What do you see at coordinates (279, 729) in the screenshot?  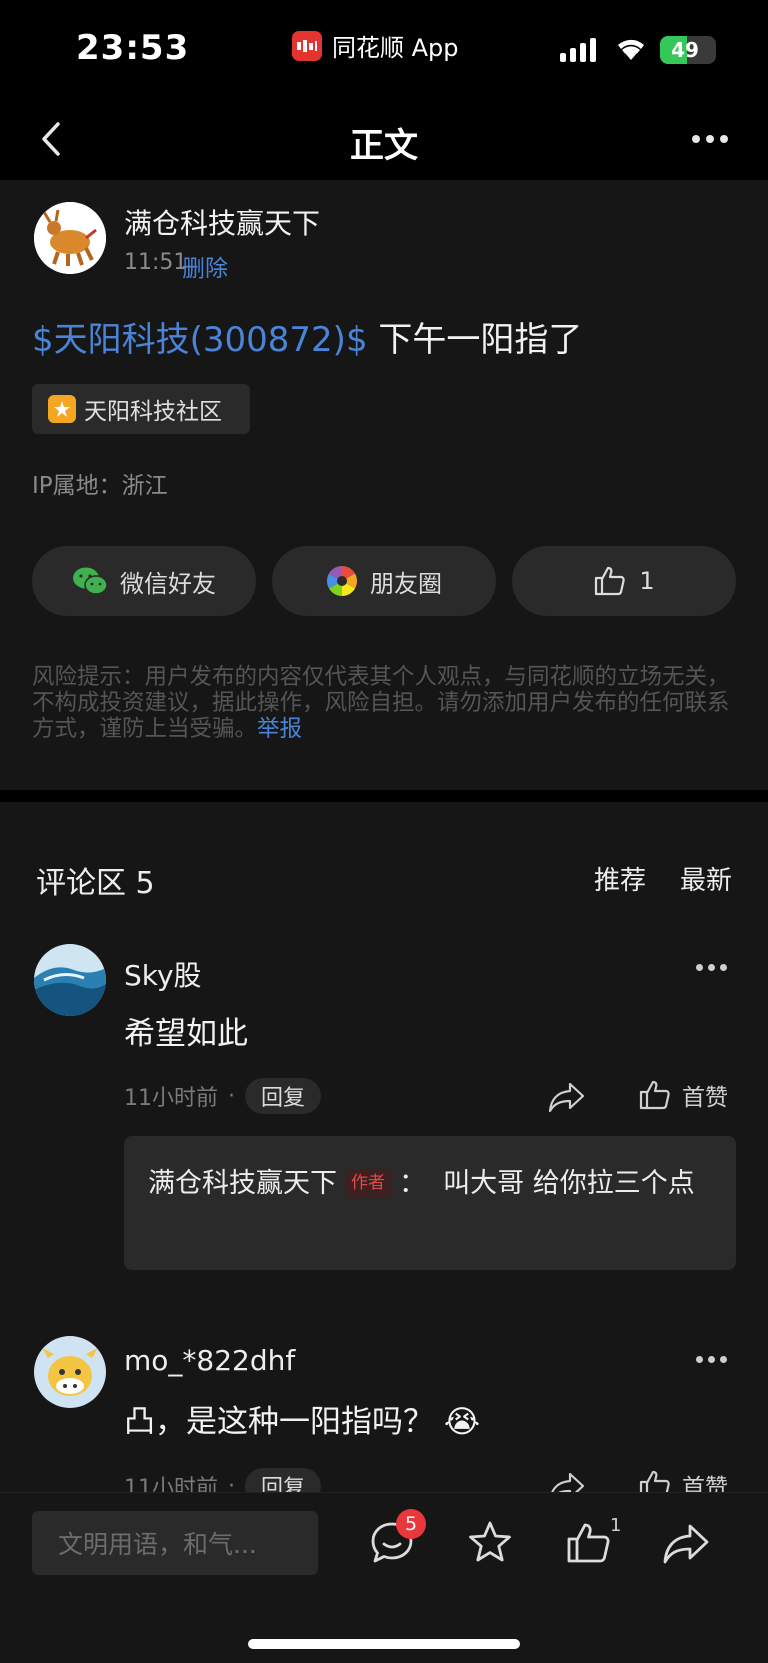 I see `report-link: 举报` at bounding box center [279, 729].